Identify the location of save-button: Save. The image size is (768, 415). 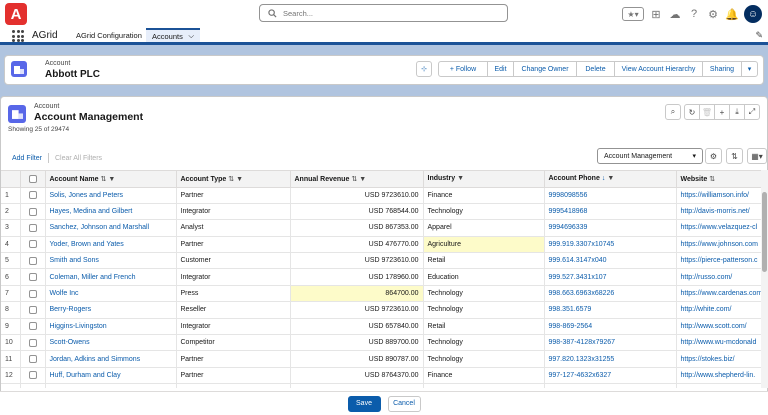
(364, 403).